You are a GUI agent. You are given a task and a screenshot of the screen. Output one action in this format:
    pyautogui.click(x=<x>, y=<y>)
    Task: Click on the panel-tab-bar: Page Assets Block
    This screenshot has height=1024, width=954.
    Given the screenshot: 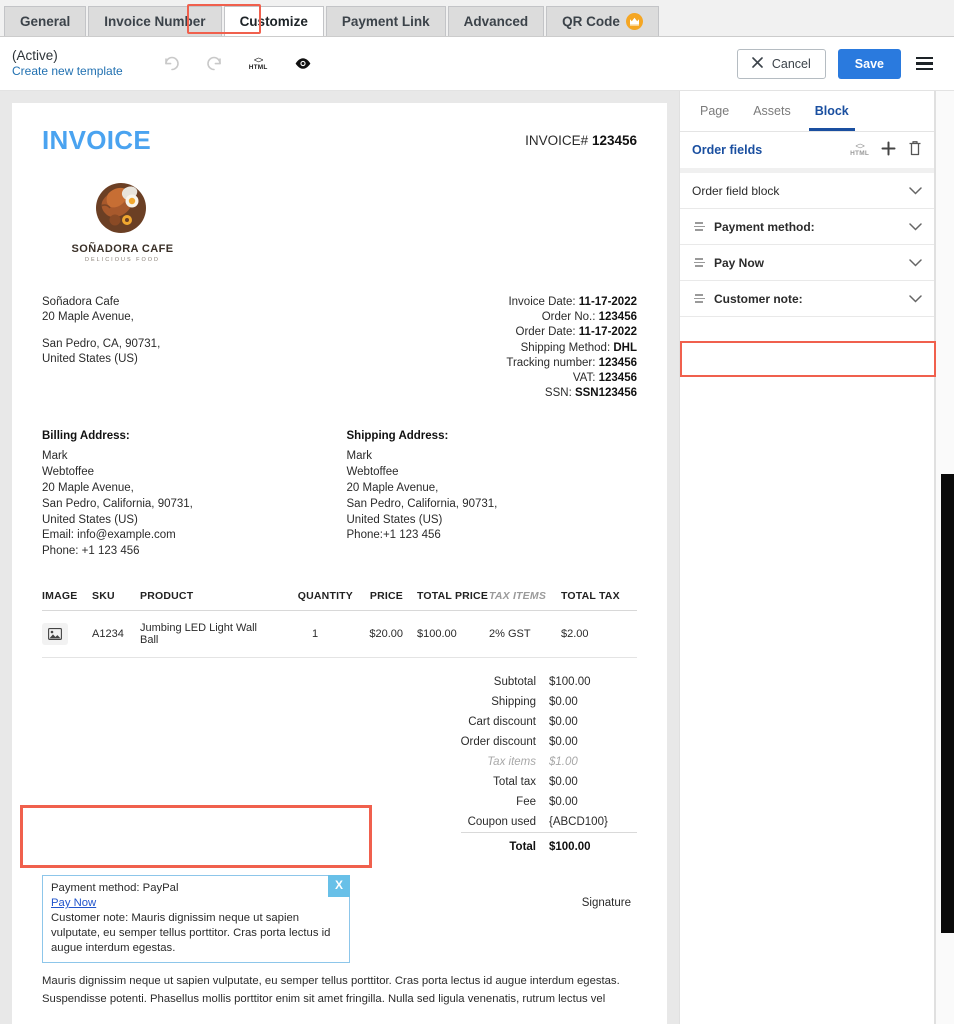 What is the action you would take?
    pyautogui.click(x=807, y=111)
    